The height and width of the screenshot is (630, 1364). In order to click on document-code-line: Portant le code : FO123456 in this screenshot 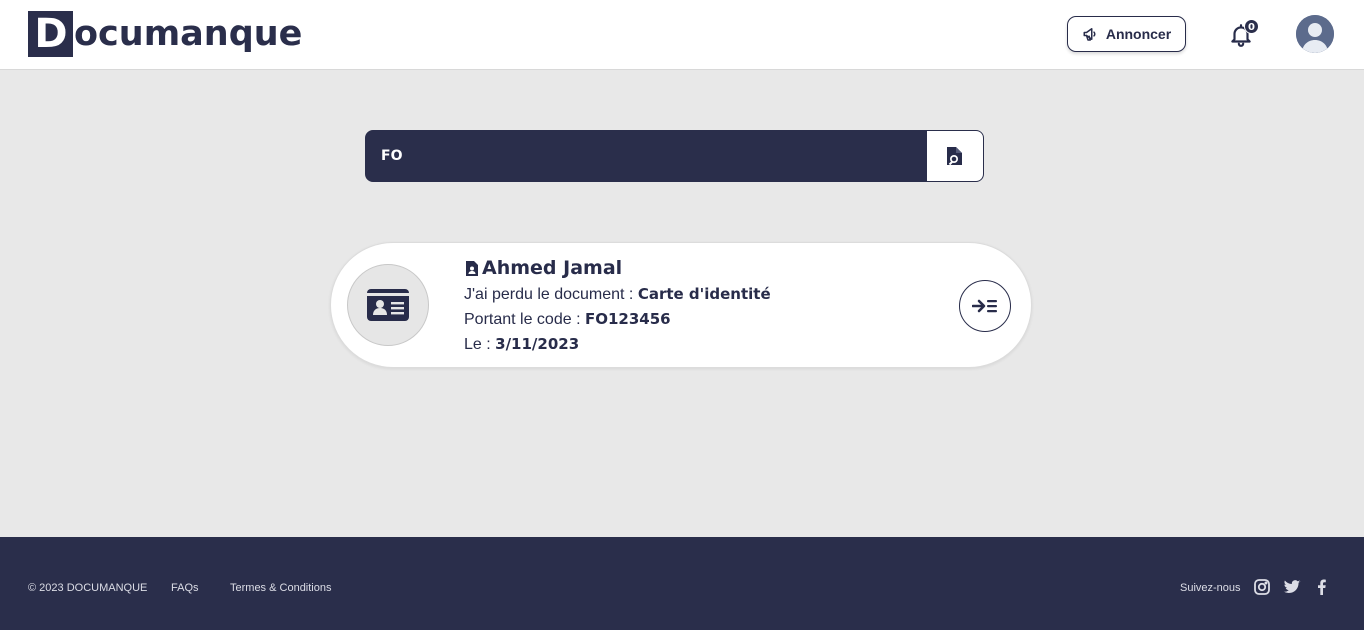, I will do `click(567, 319)`.